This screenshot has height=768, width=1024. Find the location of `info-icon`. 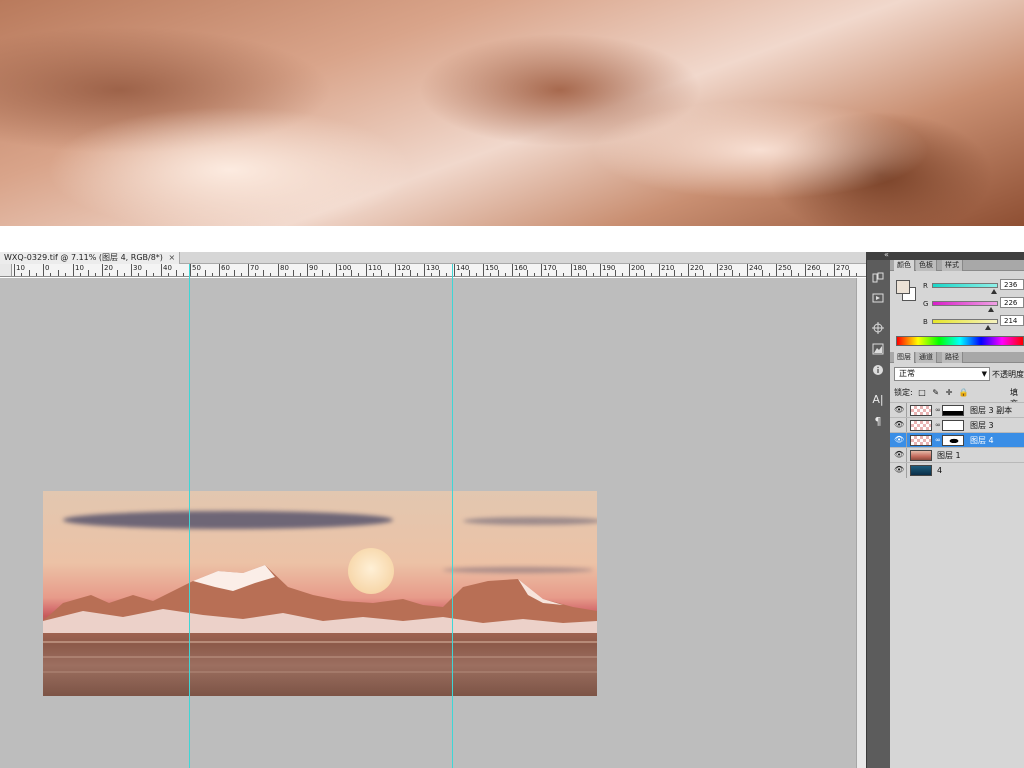

info-icon is located at coordinates (878, 371).